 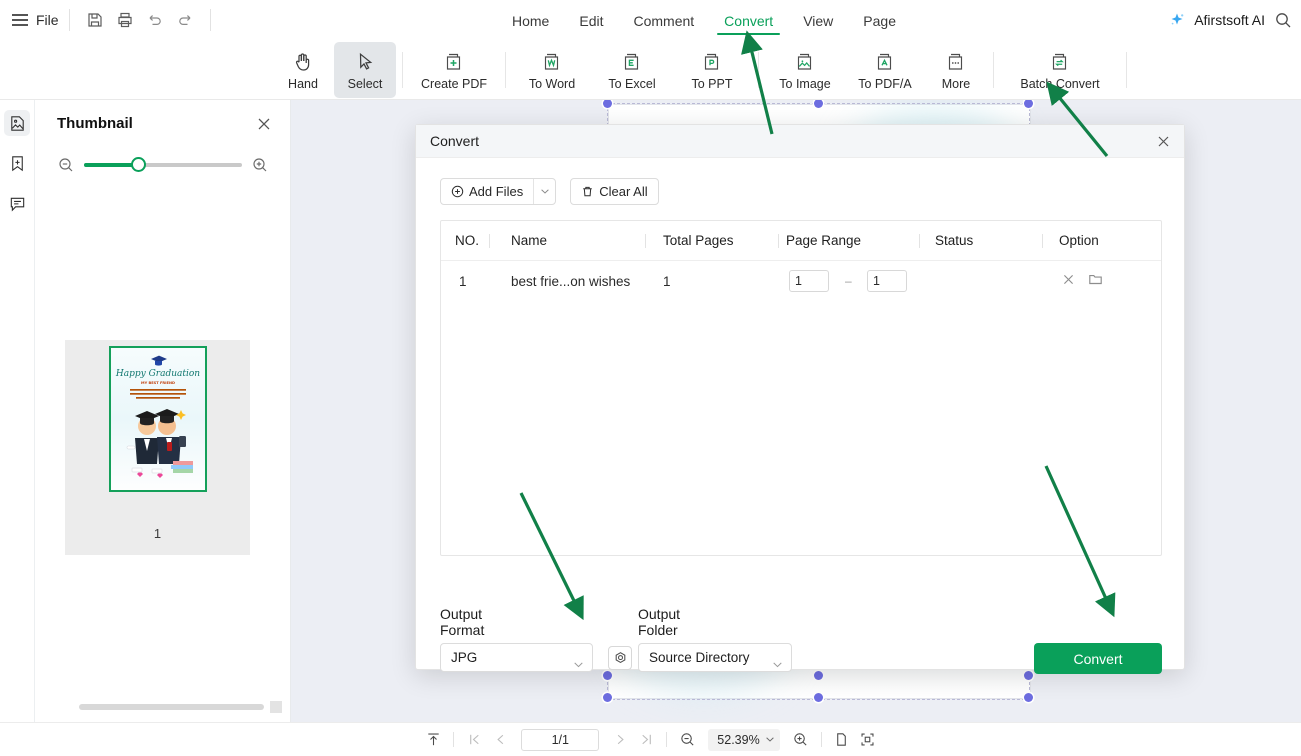 I want to click on table-row: 1 best frie...on wishes 1 1 – 1, so click(x=801, y=283).